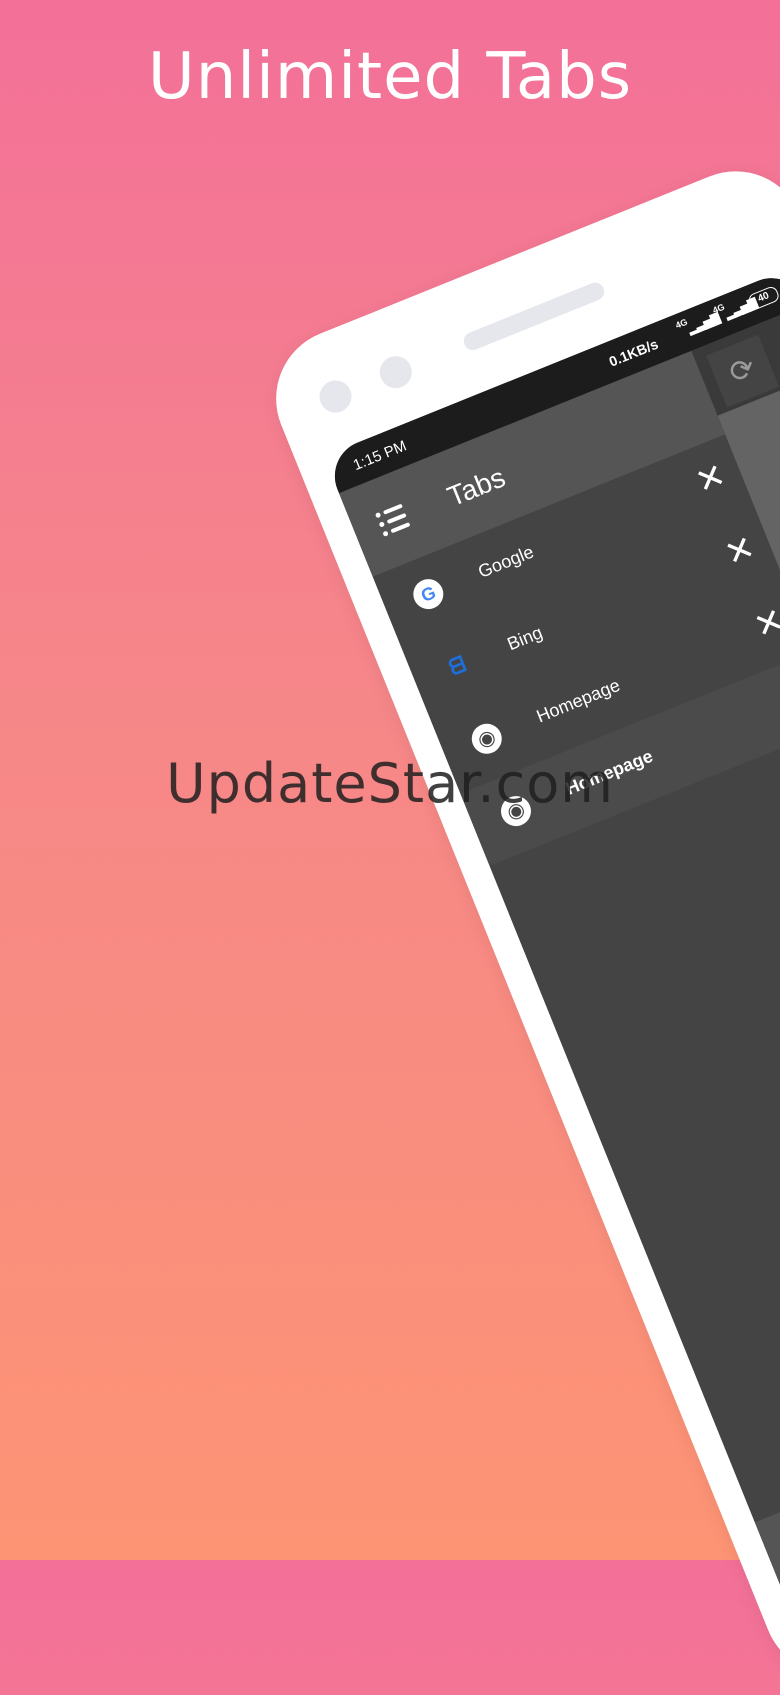 The image size is (780, 1695). I want to click on battery-icon: 40, so click(763, 297).